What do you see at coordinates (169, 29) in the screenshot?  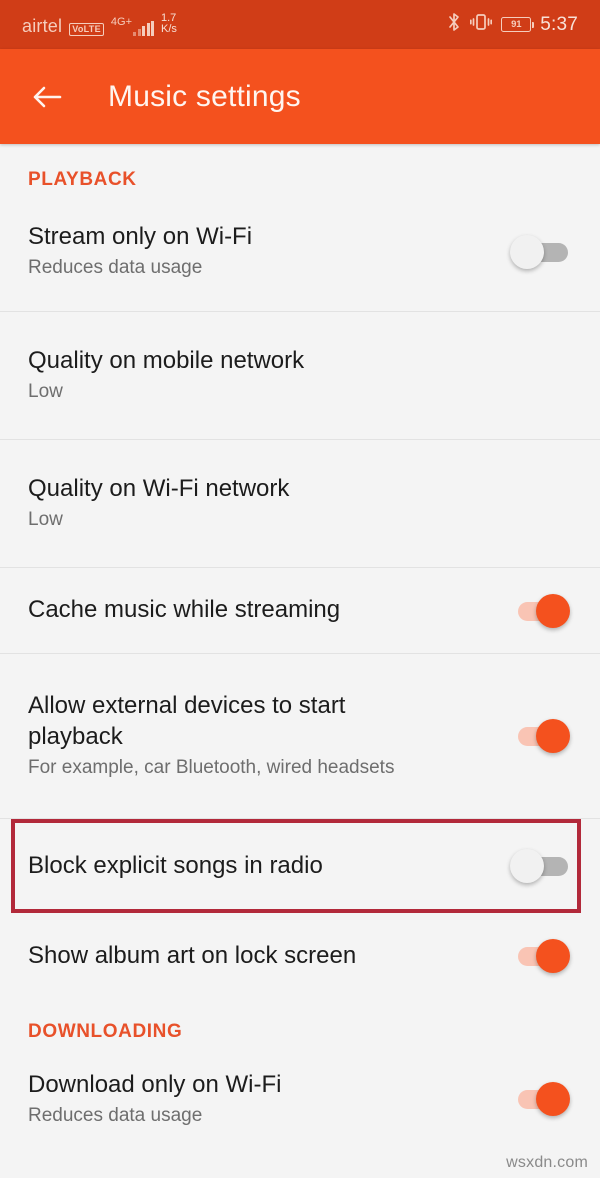 I see `data-speed-unit: K/s` at bounding box center [169, 29].